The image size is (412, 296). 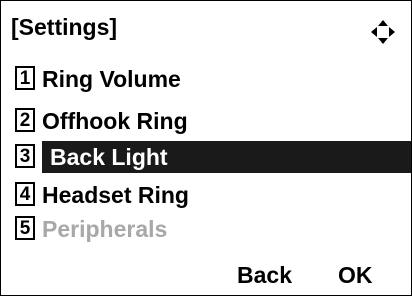 What do you see at coordinates (64, 27) in the screenshot?
I see `page-title: [Settings]` at bounding box center [64, 27].